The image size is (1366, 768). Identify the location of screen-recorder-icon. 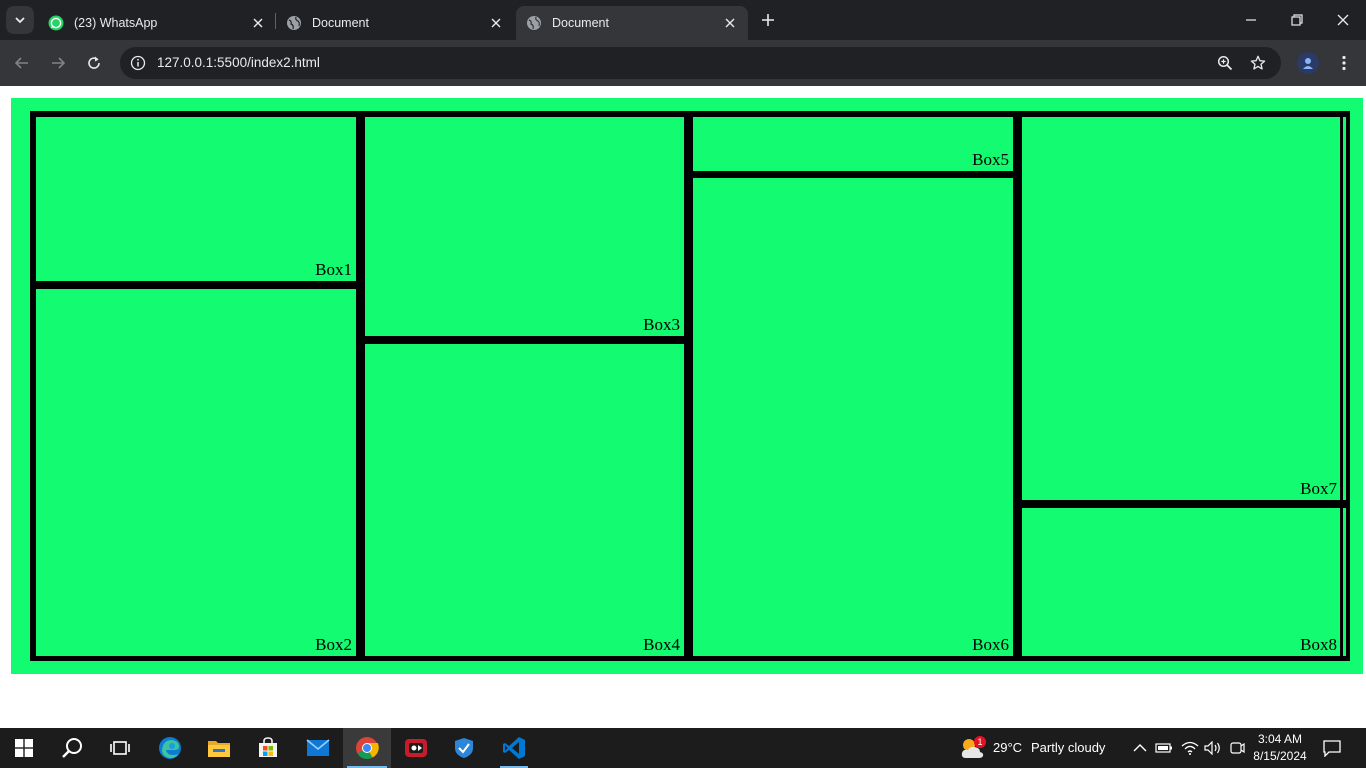
(416, 748).